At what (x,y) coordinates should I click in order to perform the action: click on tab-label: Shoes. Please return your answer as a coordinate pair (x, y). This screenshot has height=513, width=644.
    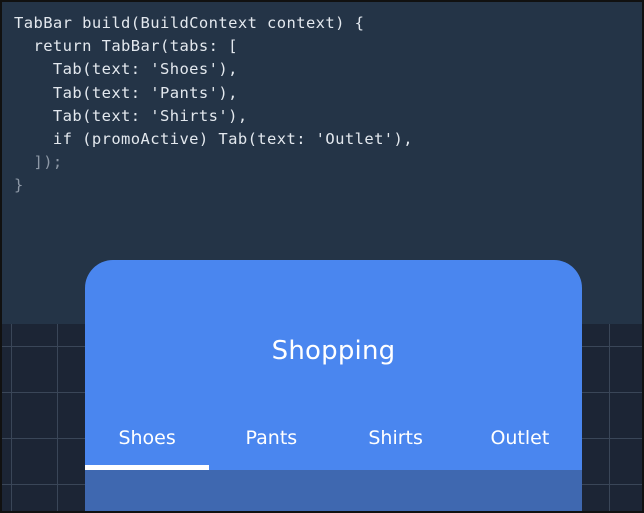
    Looking at the image, I should click on (147, 438).